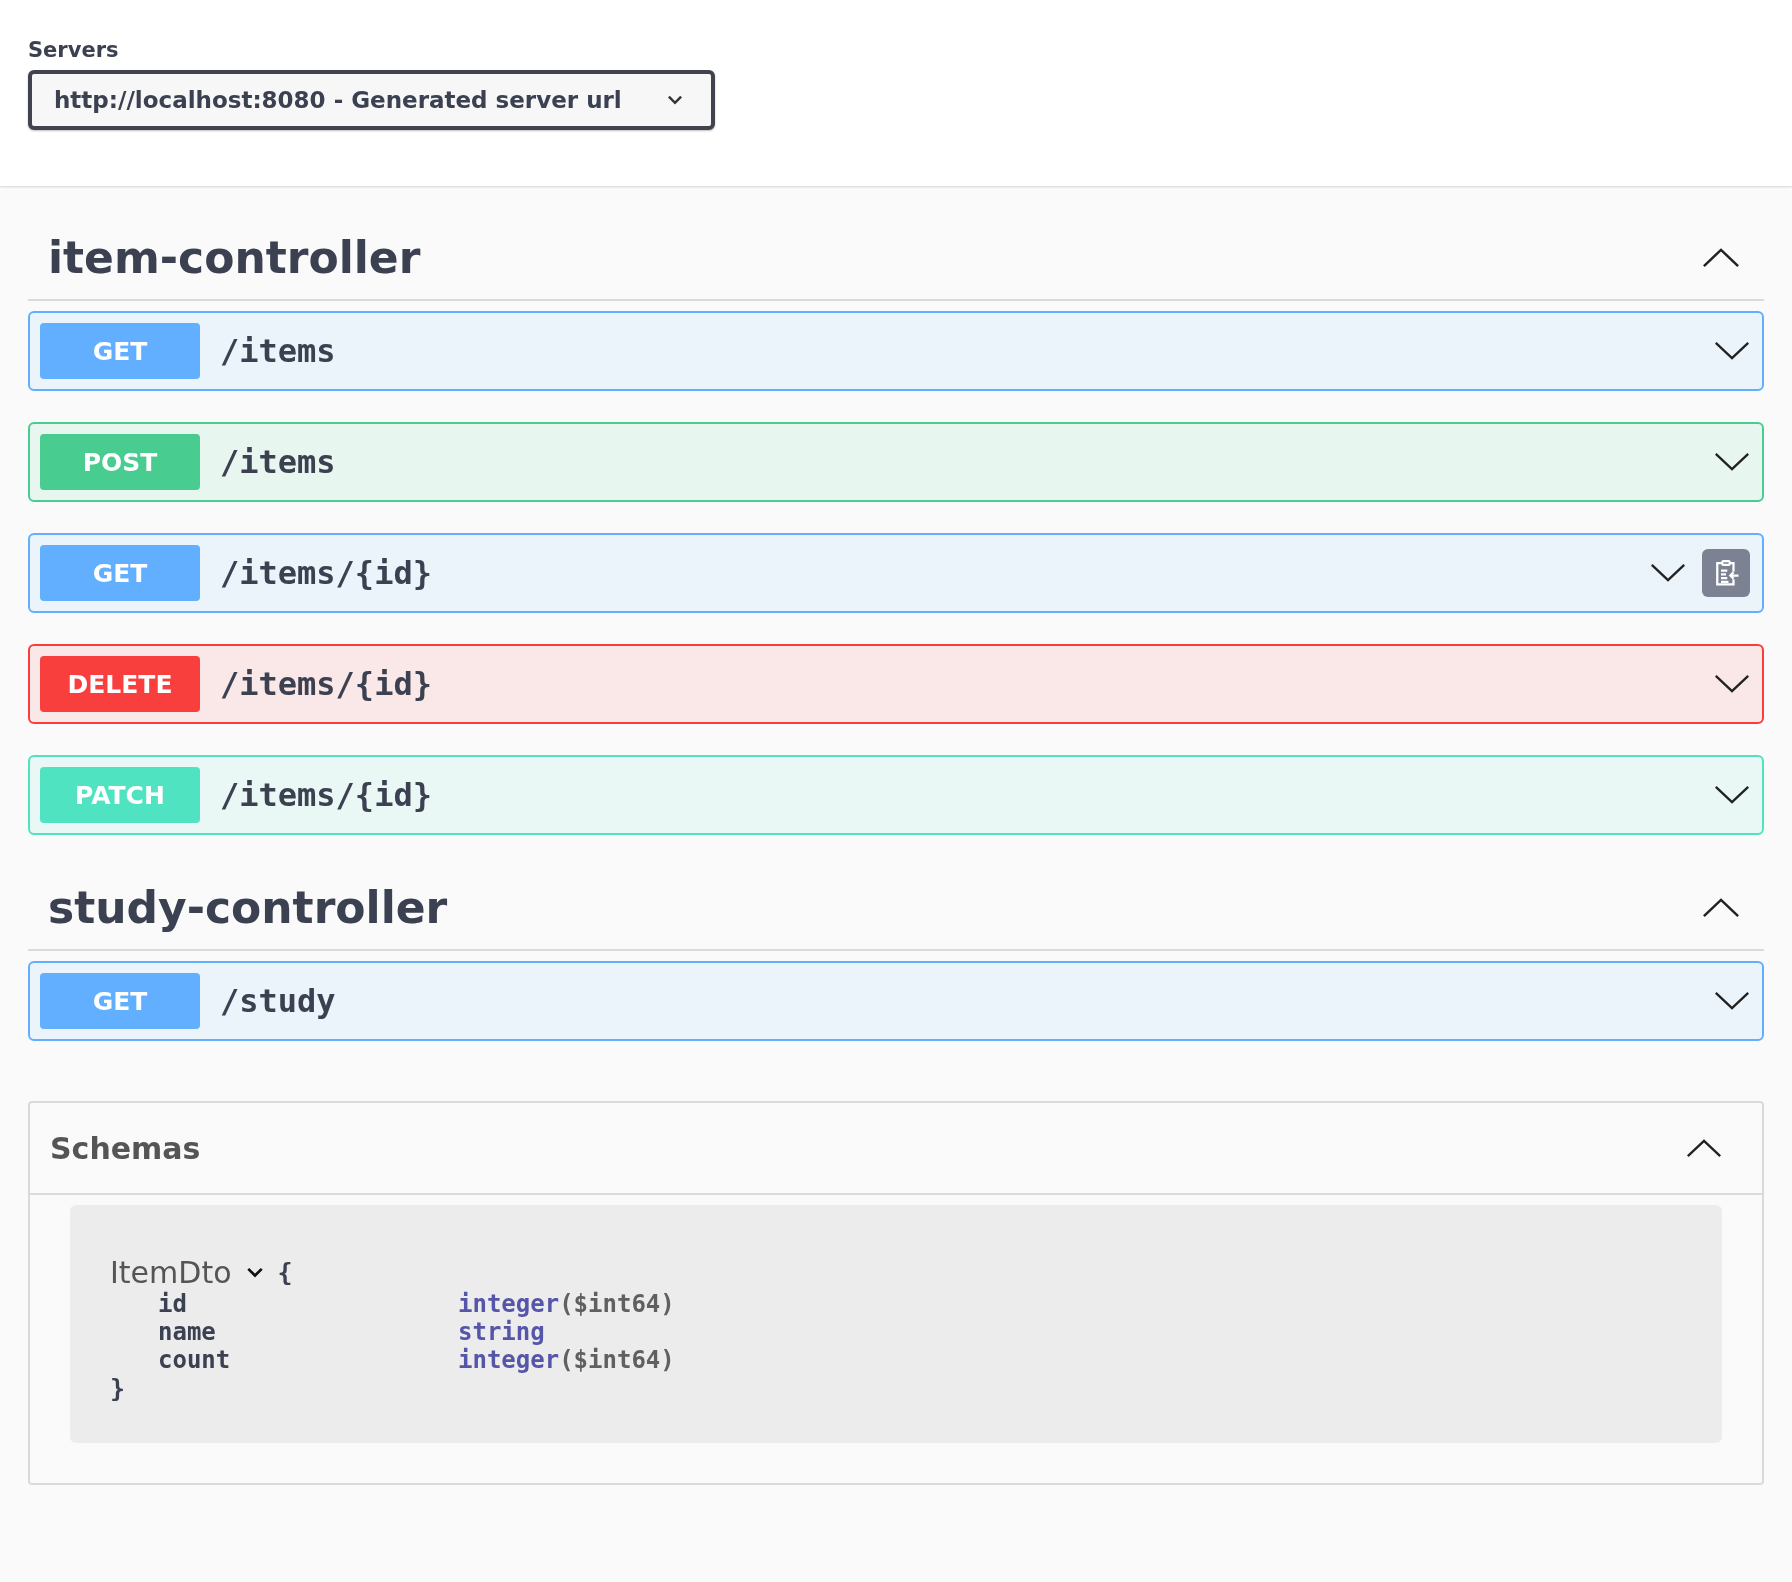 This screenshot has width=1792, height=1582. I want to click on operation-row: GET /items, so click(896, 351).